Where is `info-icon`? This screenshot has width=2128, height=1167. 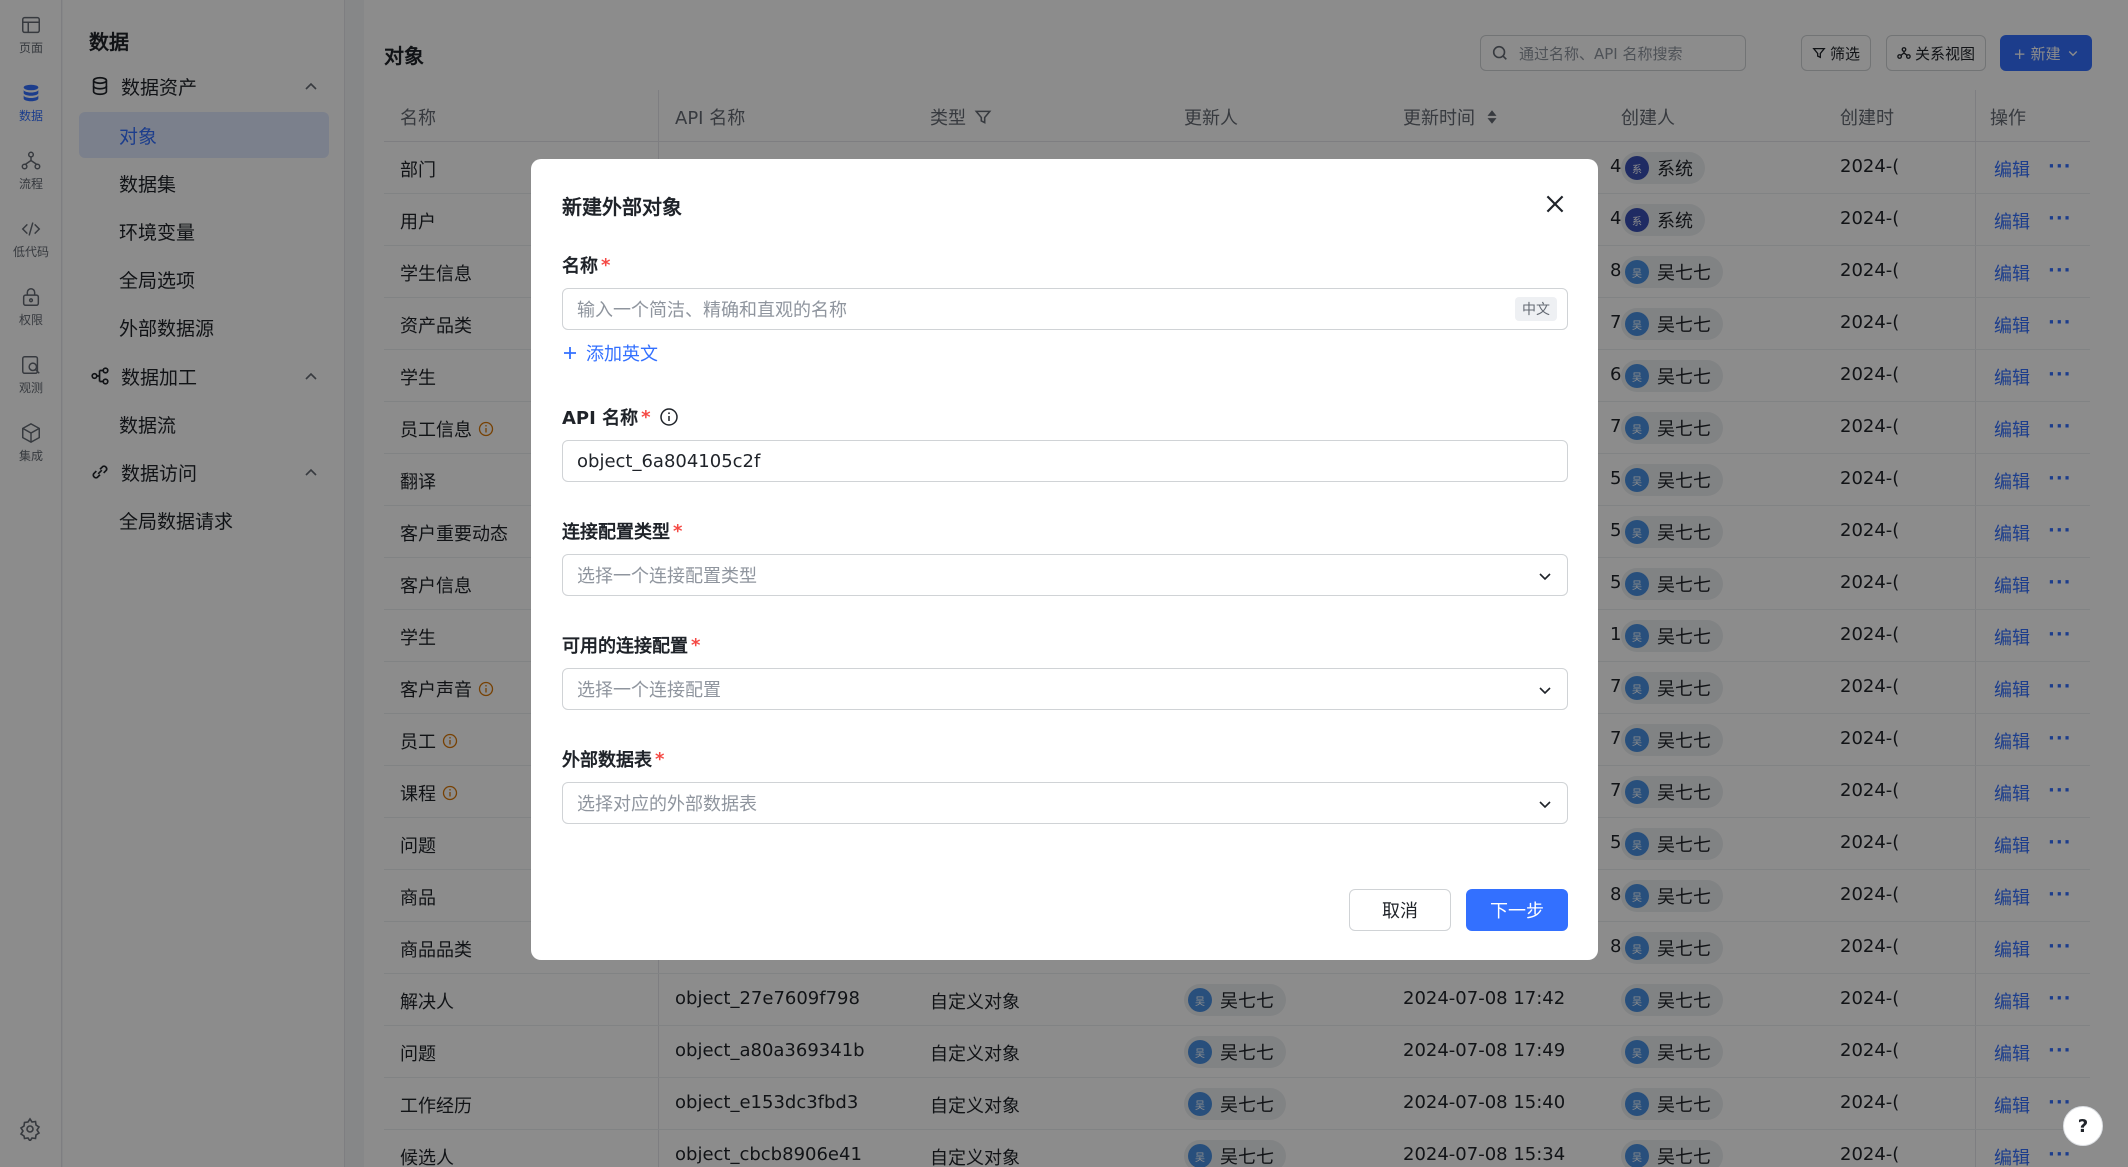 info-icon is located at coordinates (669, 417).